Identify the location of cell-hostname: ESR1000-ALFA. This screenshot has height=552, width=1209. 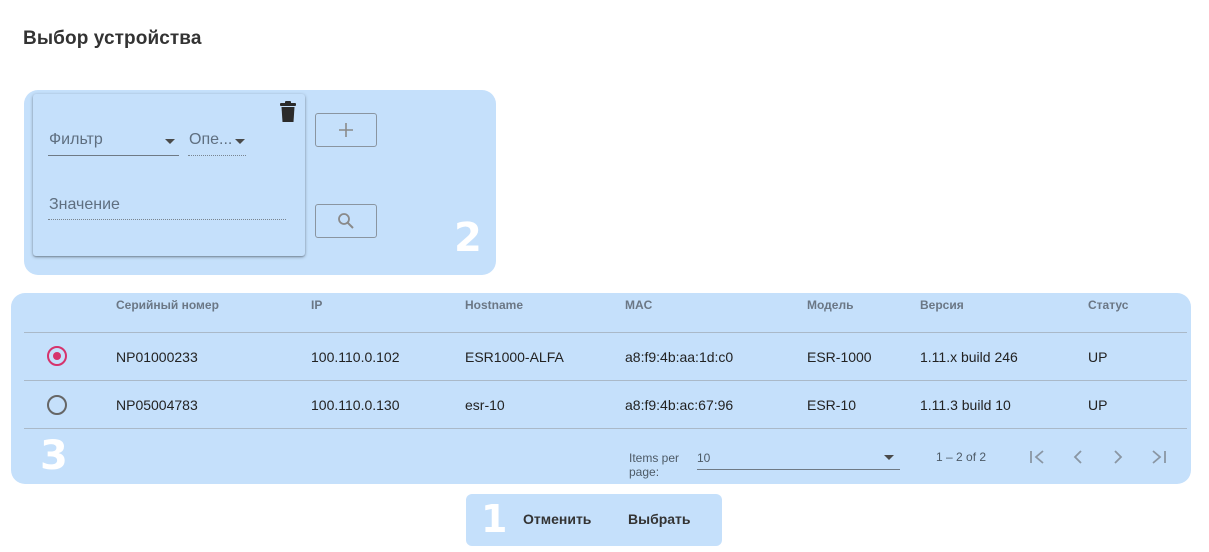
(514, 357).